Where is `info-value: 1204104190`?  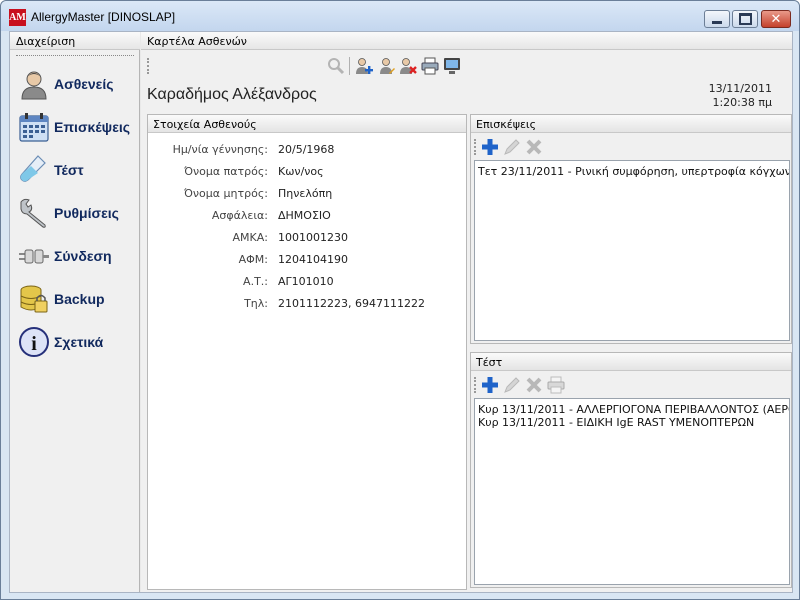
info-value: 1204104190 is located at coordinates (313, 259).